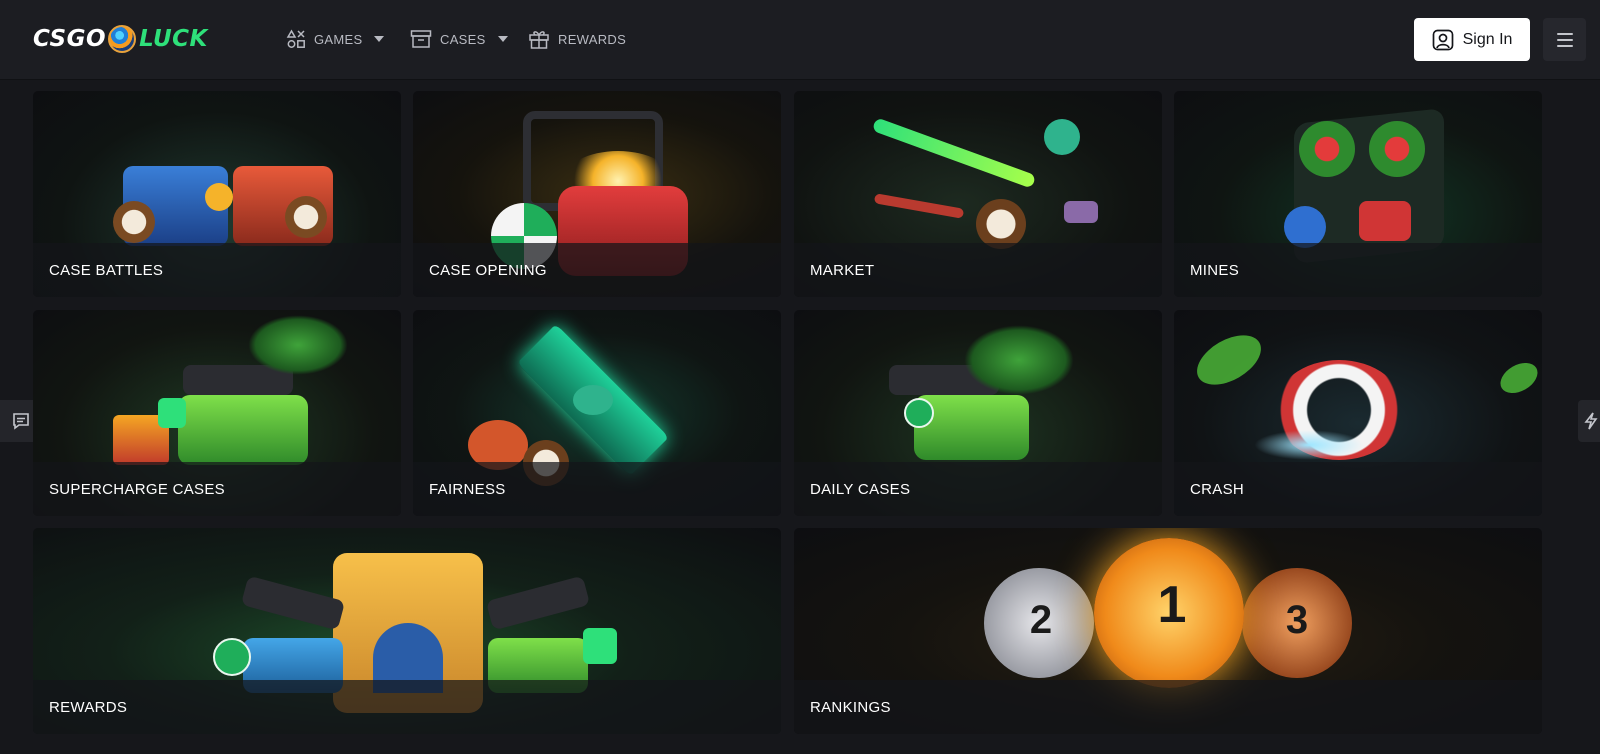 The image size is (1600, 754). What do you see at coordinates (1172, 605) in the screenshot?
I see `rank-1-icon: 1` at bounding box center [1172, 605].